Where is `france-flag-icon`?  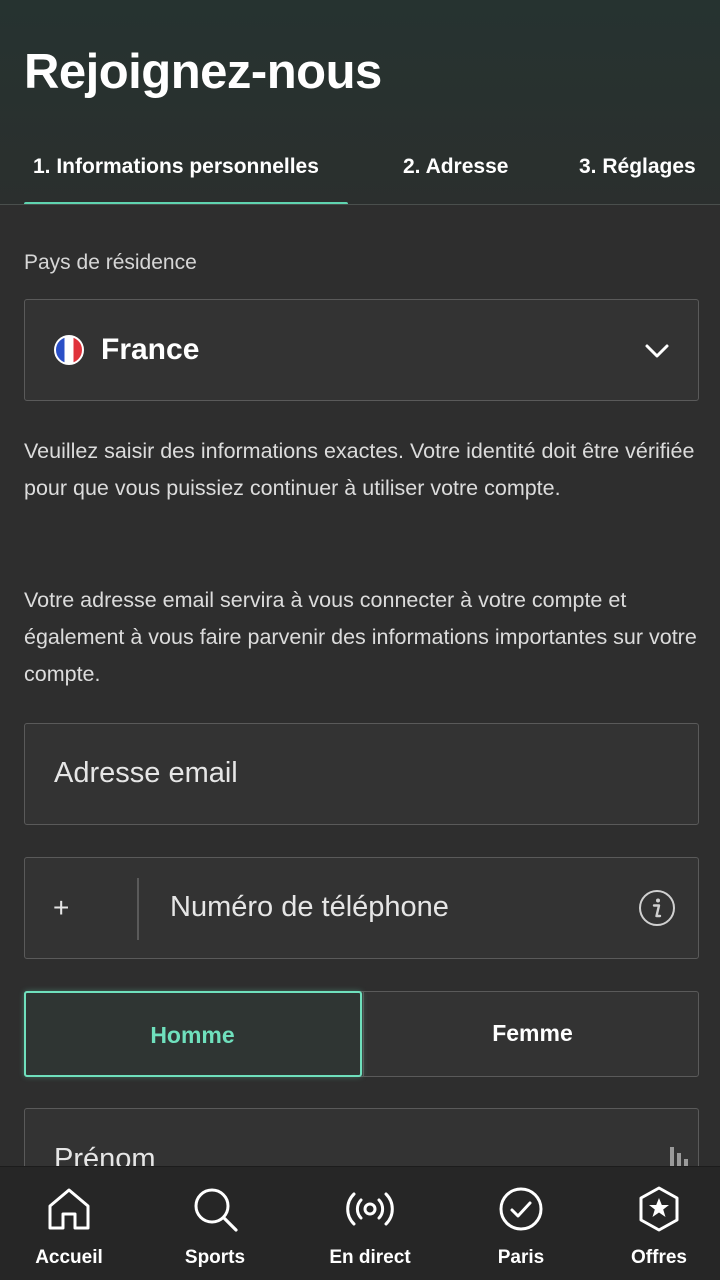
france-flag-icon is located at coordinates (69, 350).